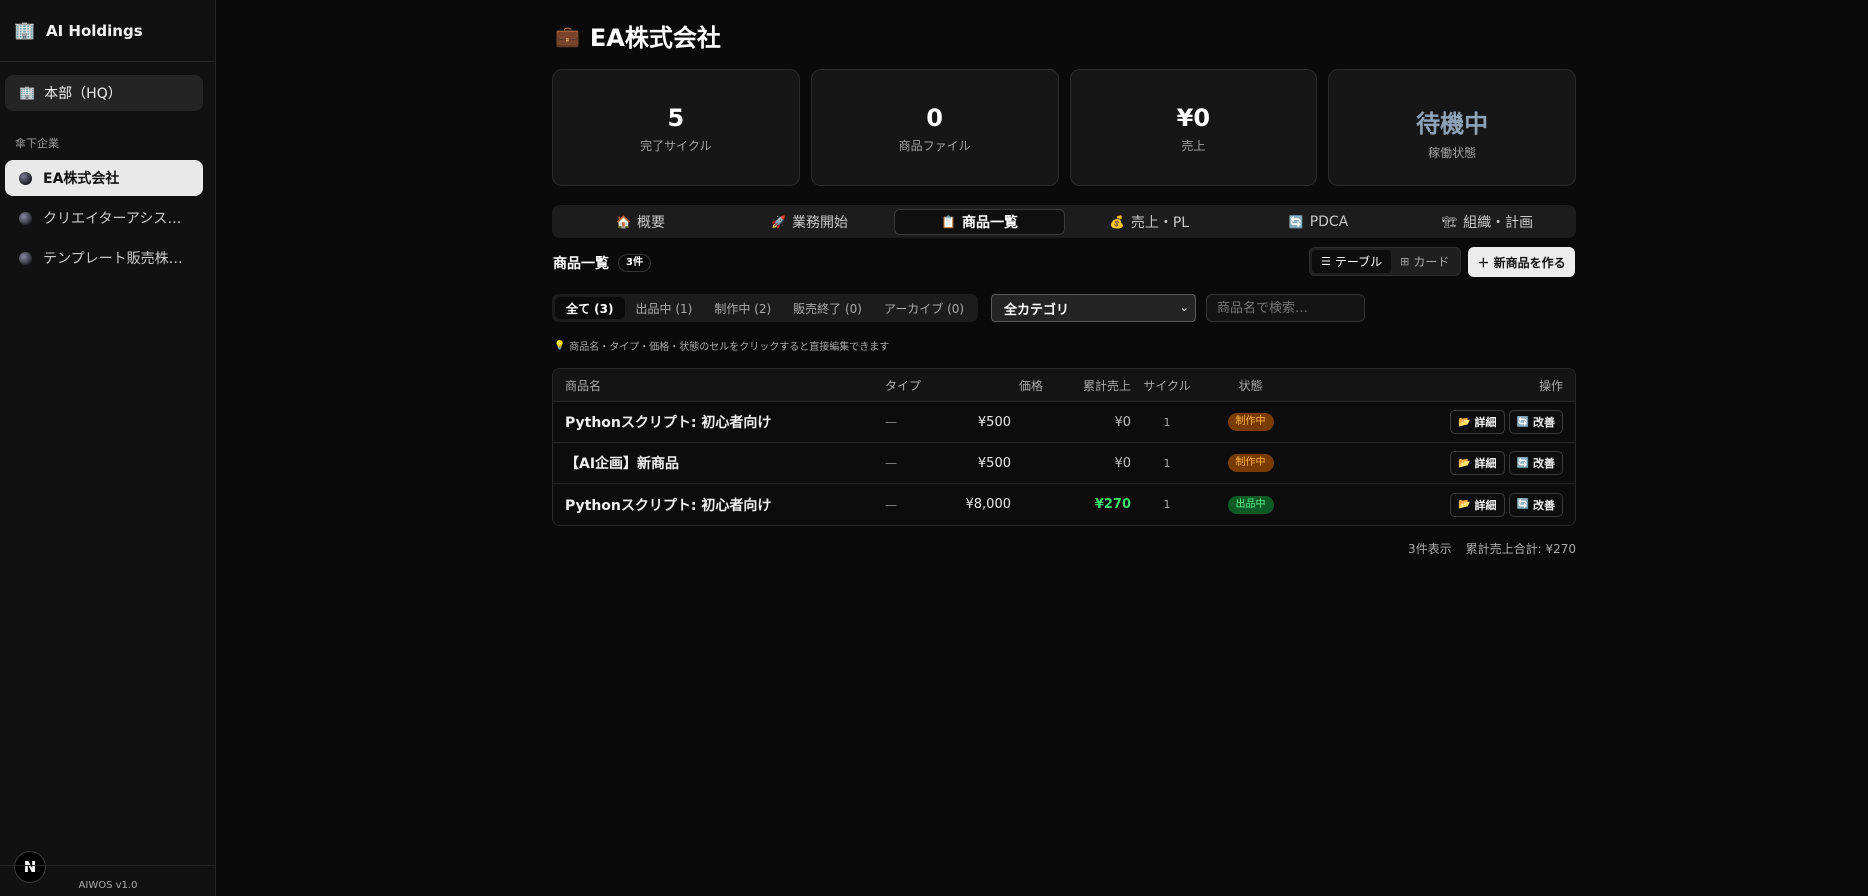 The width and height of the screenshot is (1868, 896). Describe the element at coordinates (924, 308) in the screenshot. I see `filter-archived: アーカイブ (0)` at that location.